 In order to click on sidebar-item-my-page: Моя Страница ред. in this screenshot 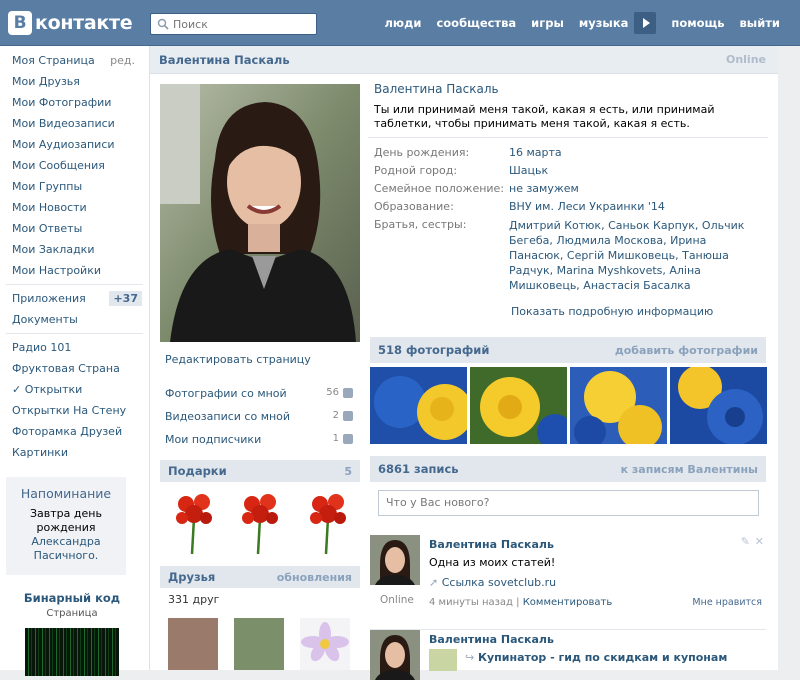, I will do `click(74, 60)`.